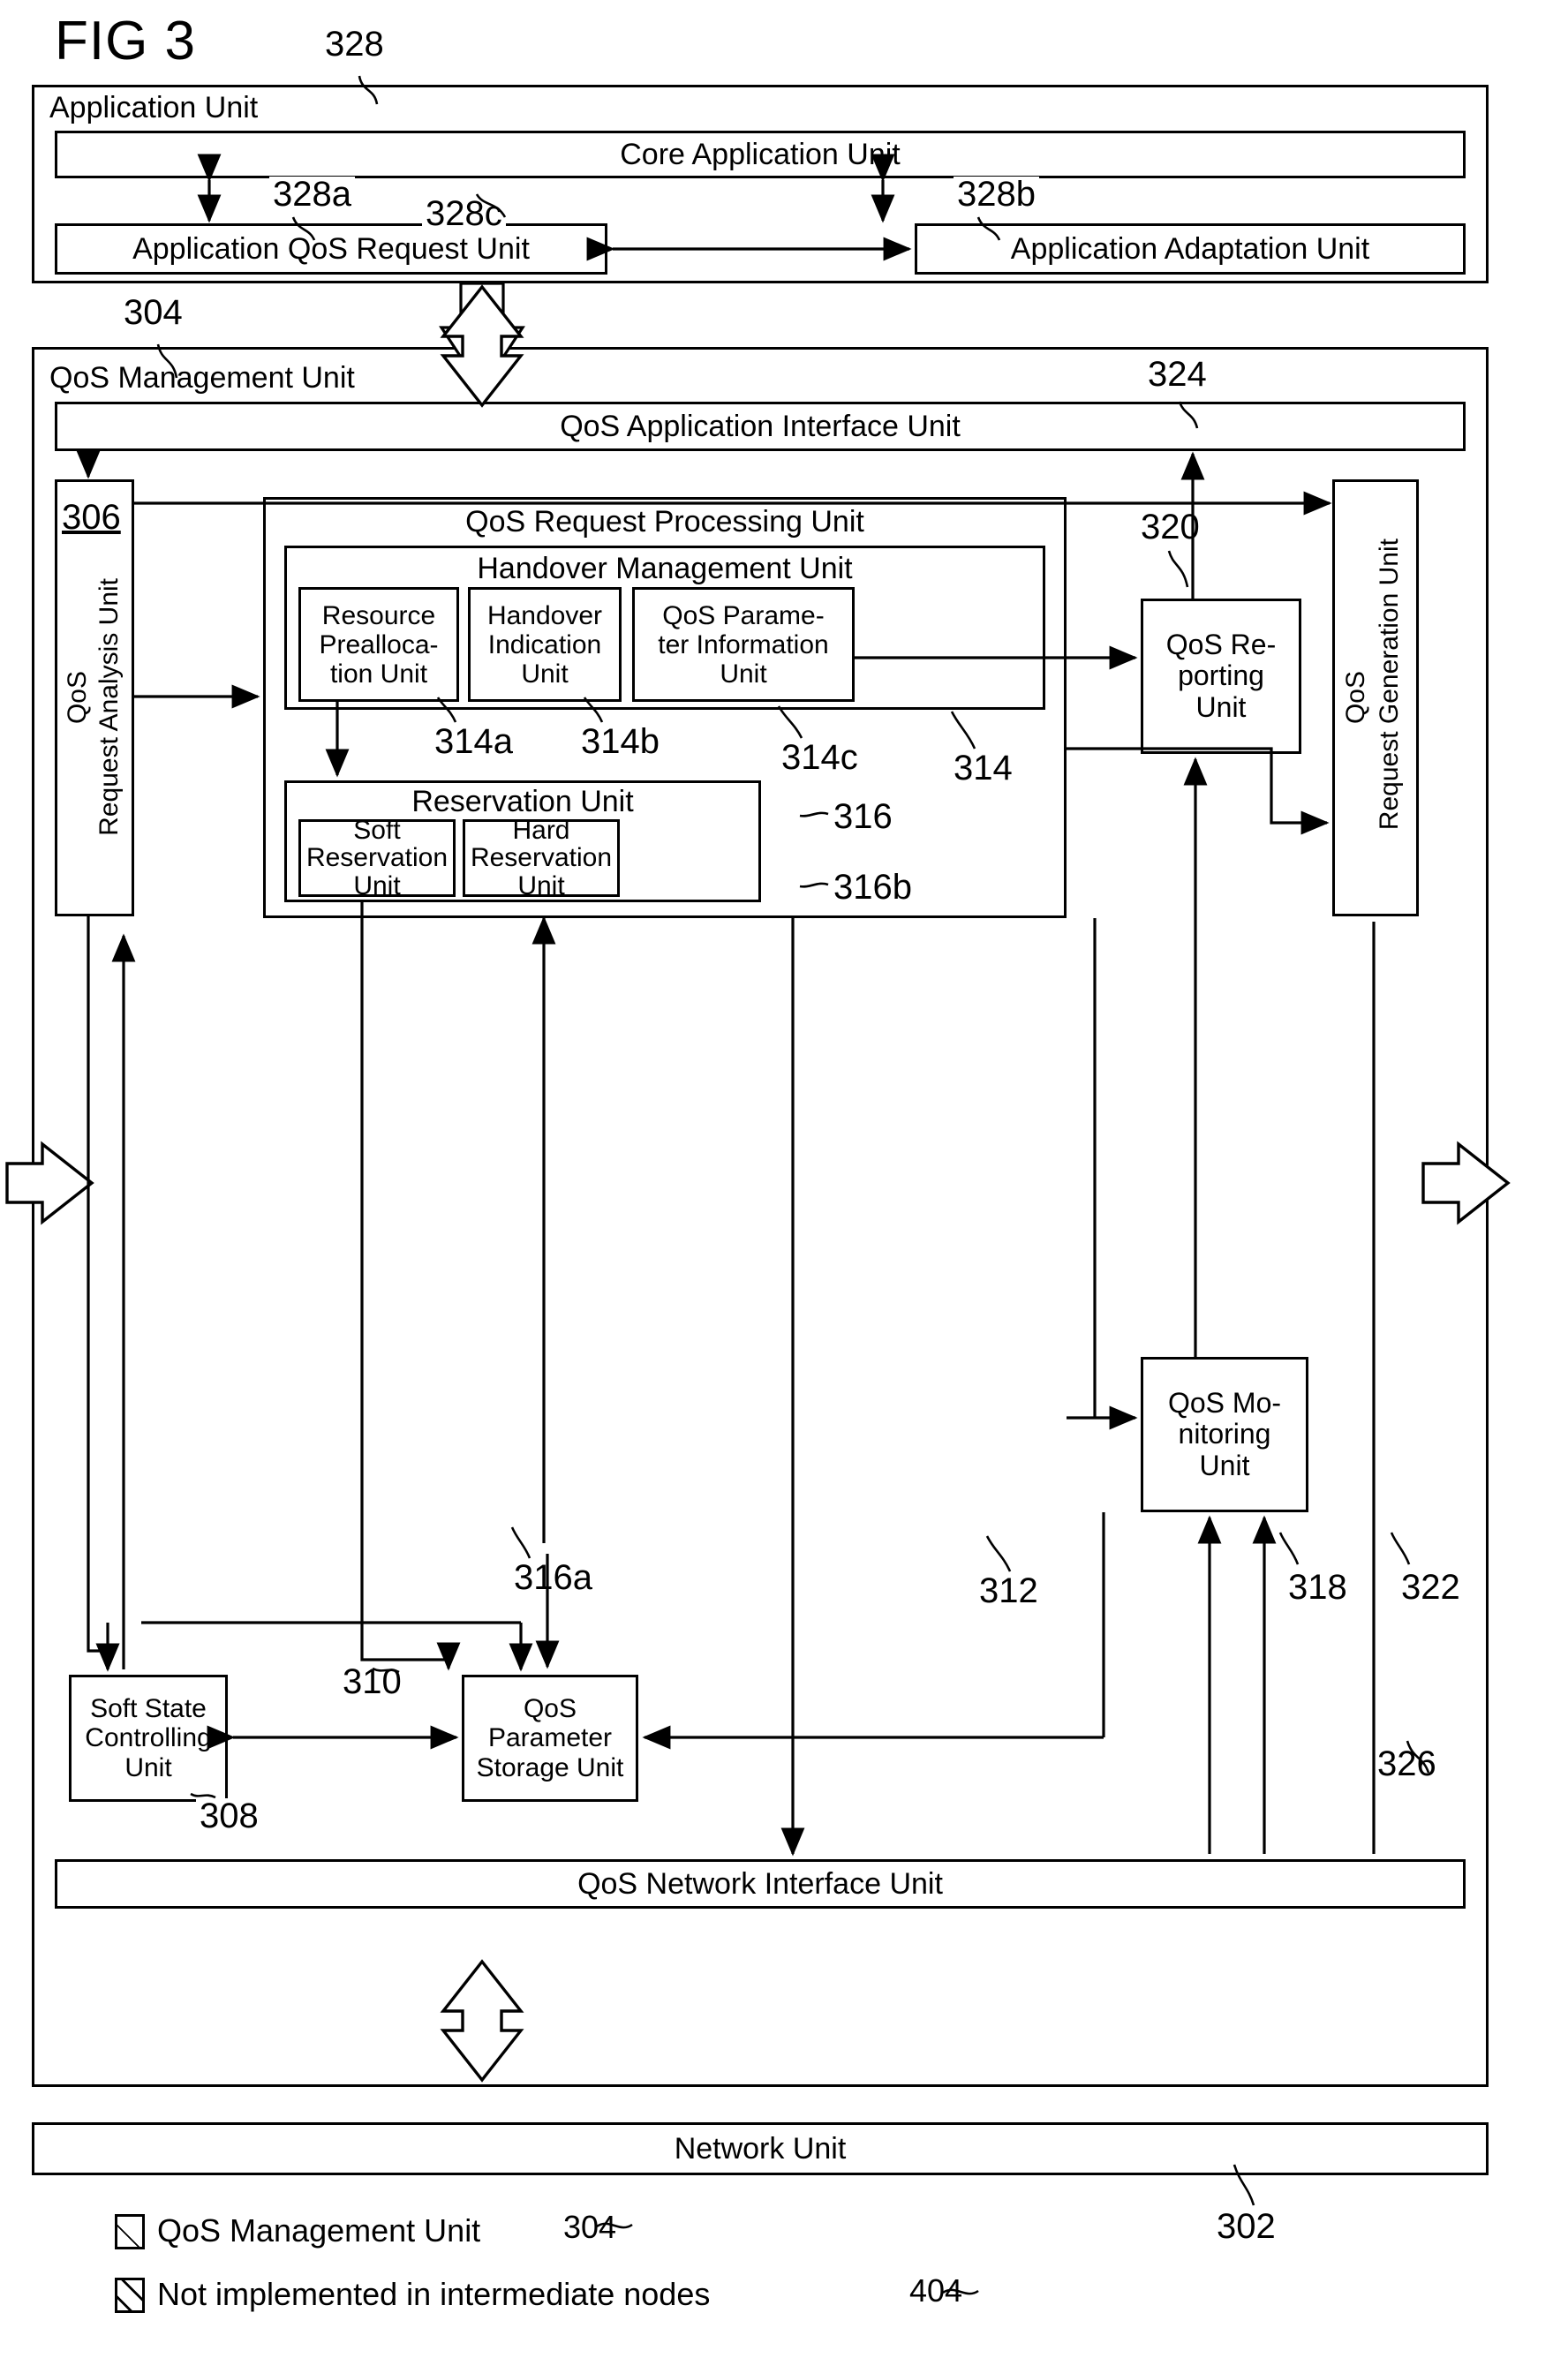 This screenshot has width=1568, height=2358. What do you see at coordinates (130, 2295) in the screenshot?
I see `legend-swatch-not-implemented` at bounding box center [130, 2295].